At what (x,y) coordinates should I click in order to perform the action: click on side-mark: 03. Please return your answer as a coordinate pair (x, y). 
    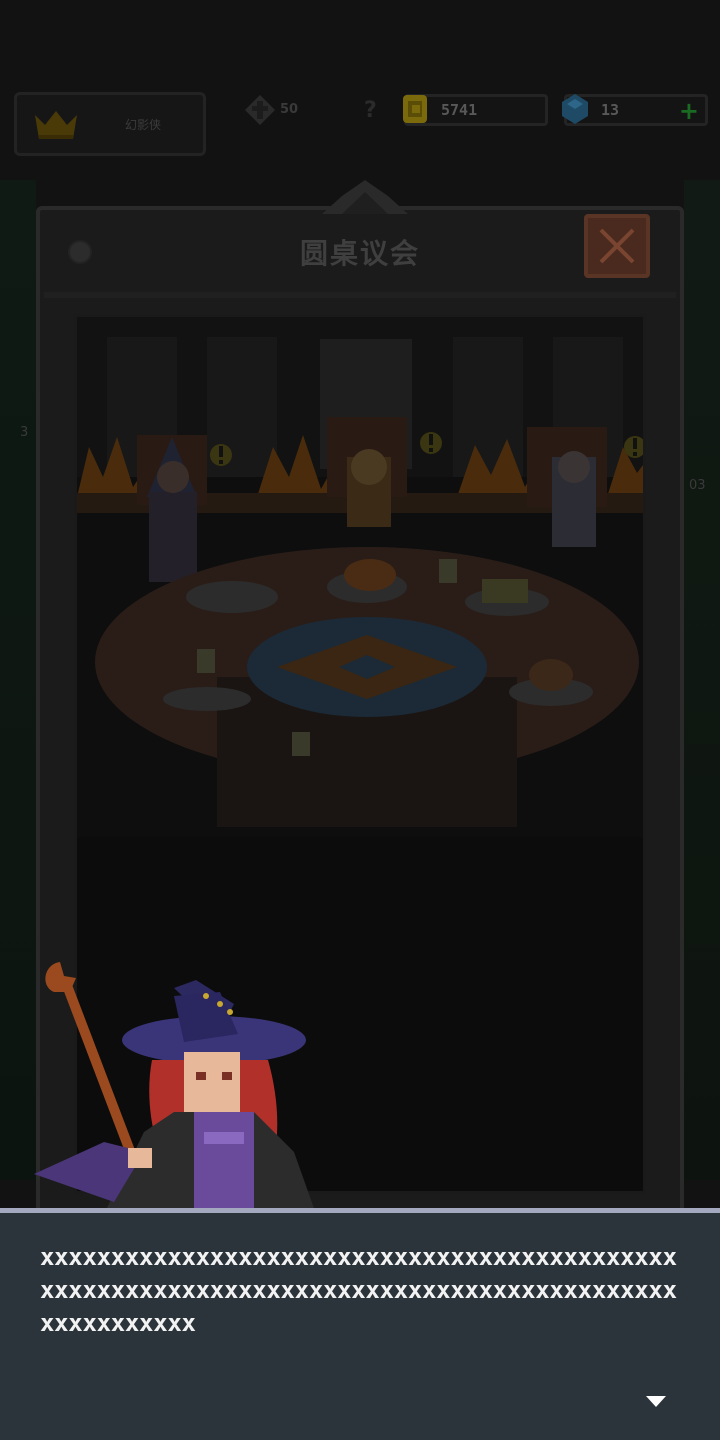
    Looking at the image, I should click on (697, 485).